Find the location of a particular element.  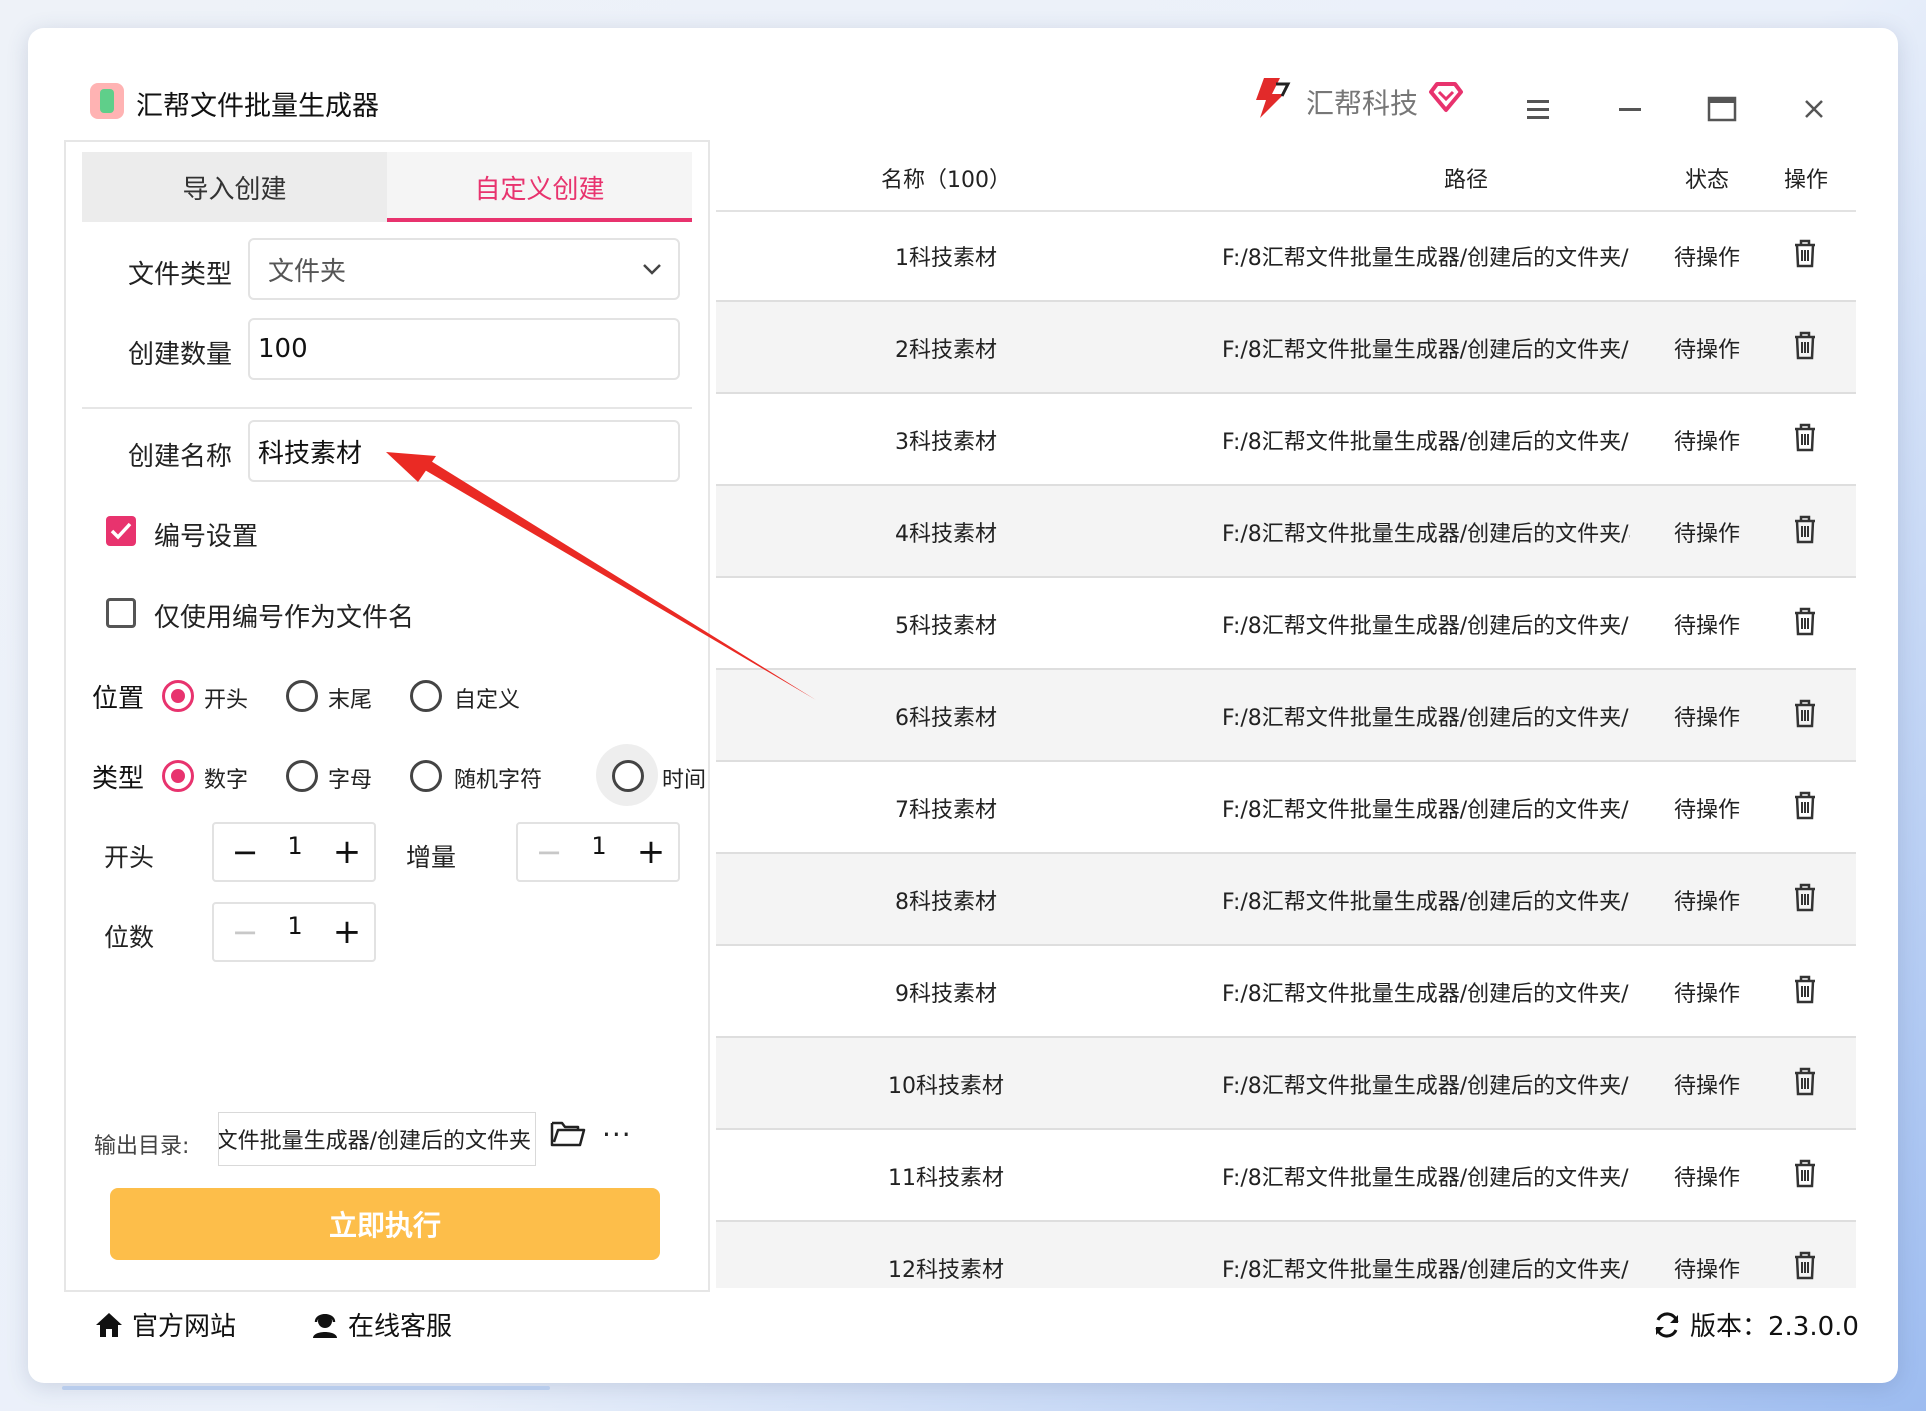

table-row: 5科技素材 F:/8汇帮文件批量生成器/创建后的文件夹/5 待操作 is located at coordinates (1286, 624).